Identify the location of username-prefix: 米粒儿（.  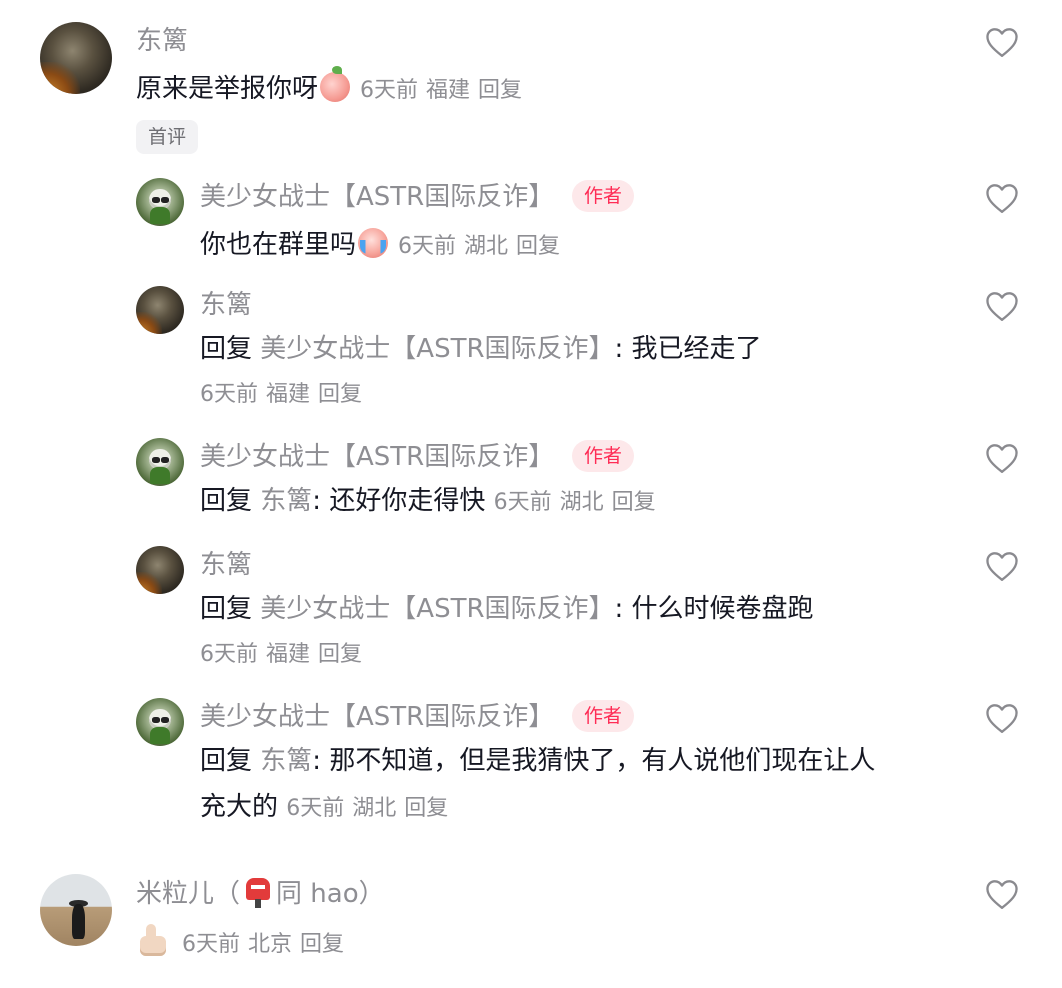
(188, 894).